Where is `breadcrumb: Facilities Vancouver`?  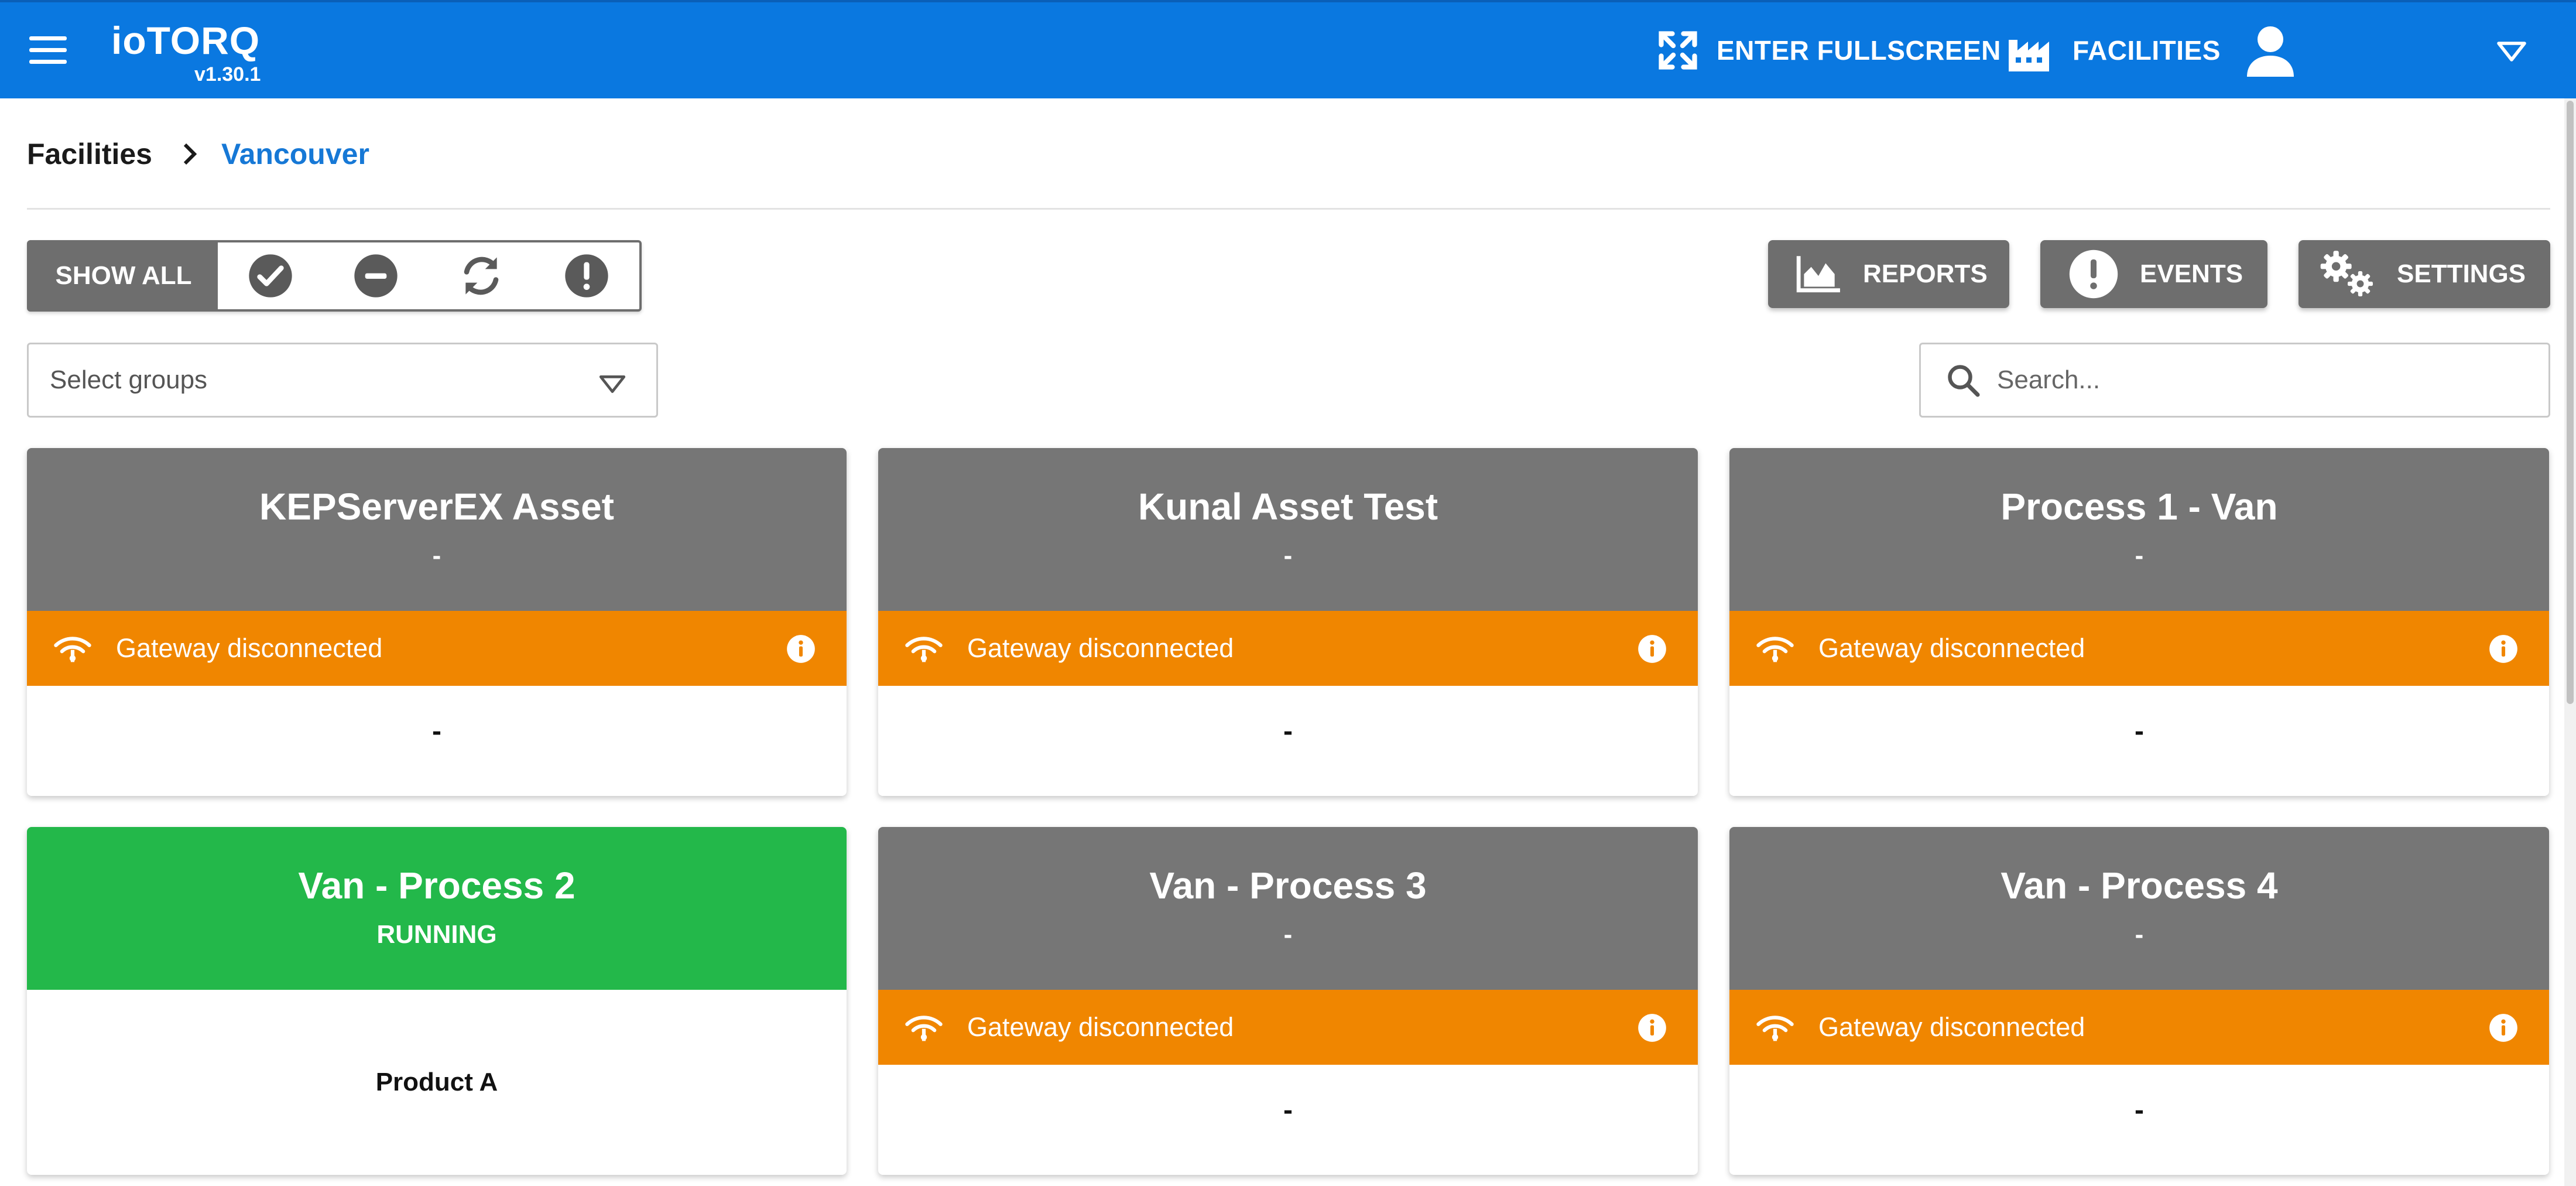 breadcrumb: Facilities Vancouver is located at coordinates (198, 154).